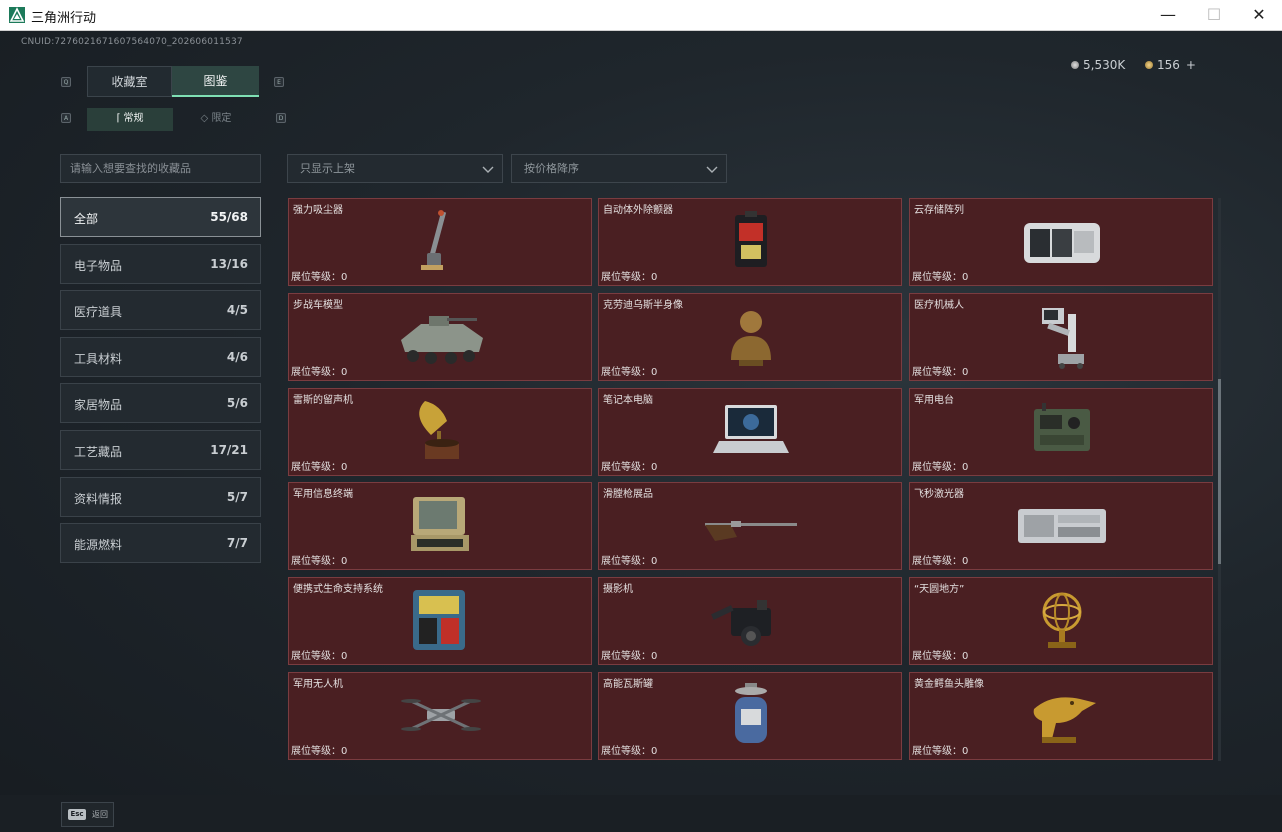 The image size is (1282, 832). Describe the element at coordinates (1061, 336) in the screenshot. I see `collection-card: 医疗机械人 展位等级：0` at that location.